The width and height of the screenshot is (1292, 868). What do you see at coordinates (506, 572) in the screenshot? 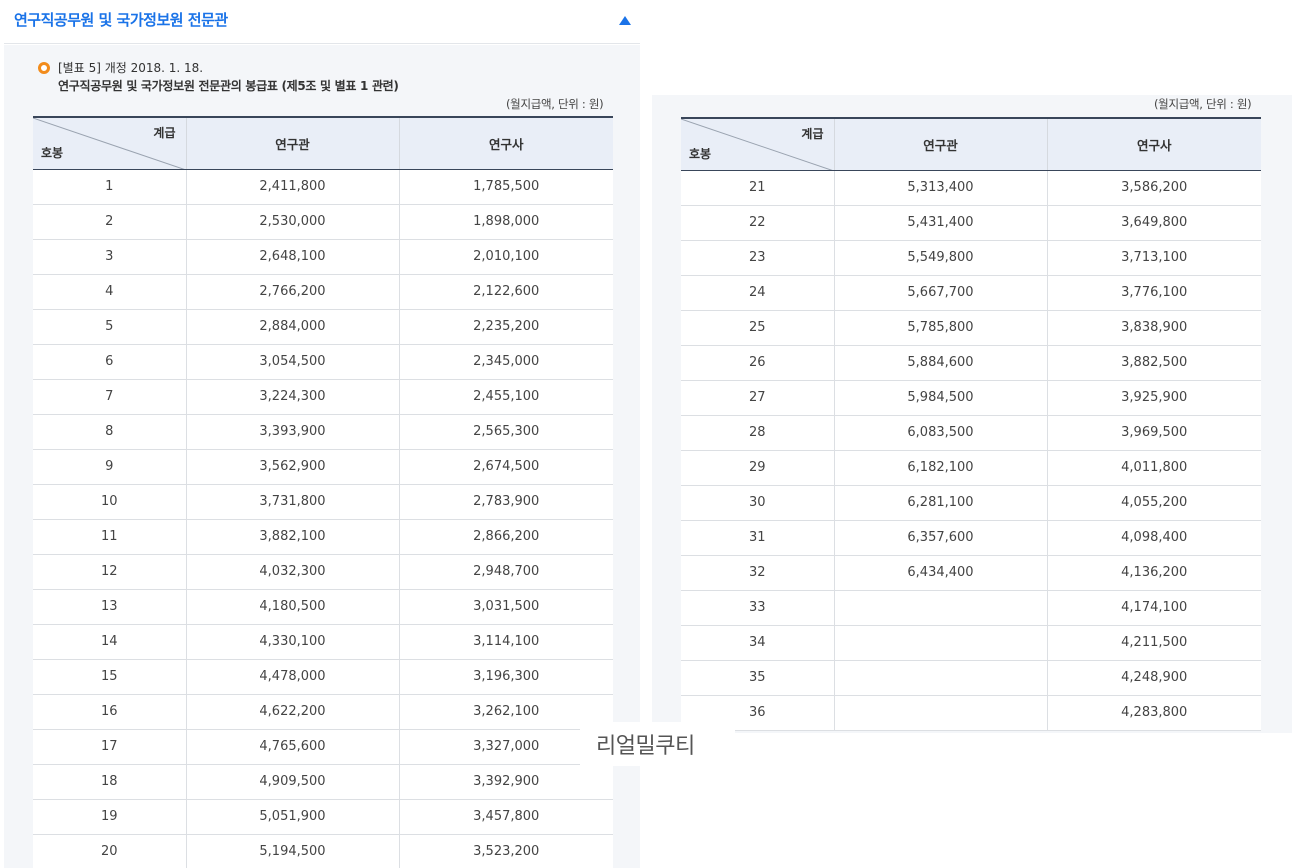
I see `researcher-pay-cell: 2,948,700` at bounding box center [506, 572].